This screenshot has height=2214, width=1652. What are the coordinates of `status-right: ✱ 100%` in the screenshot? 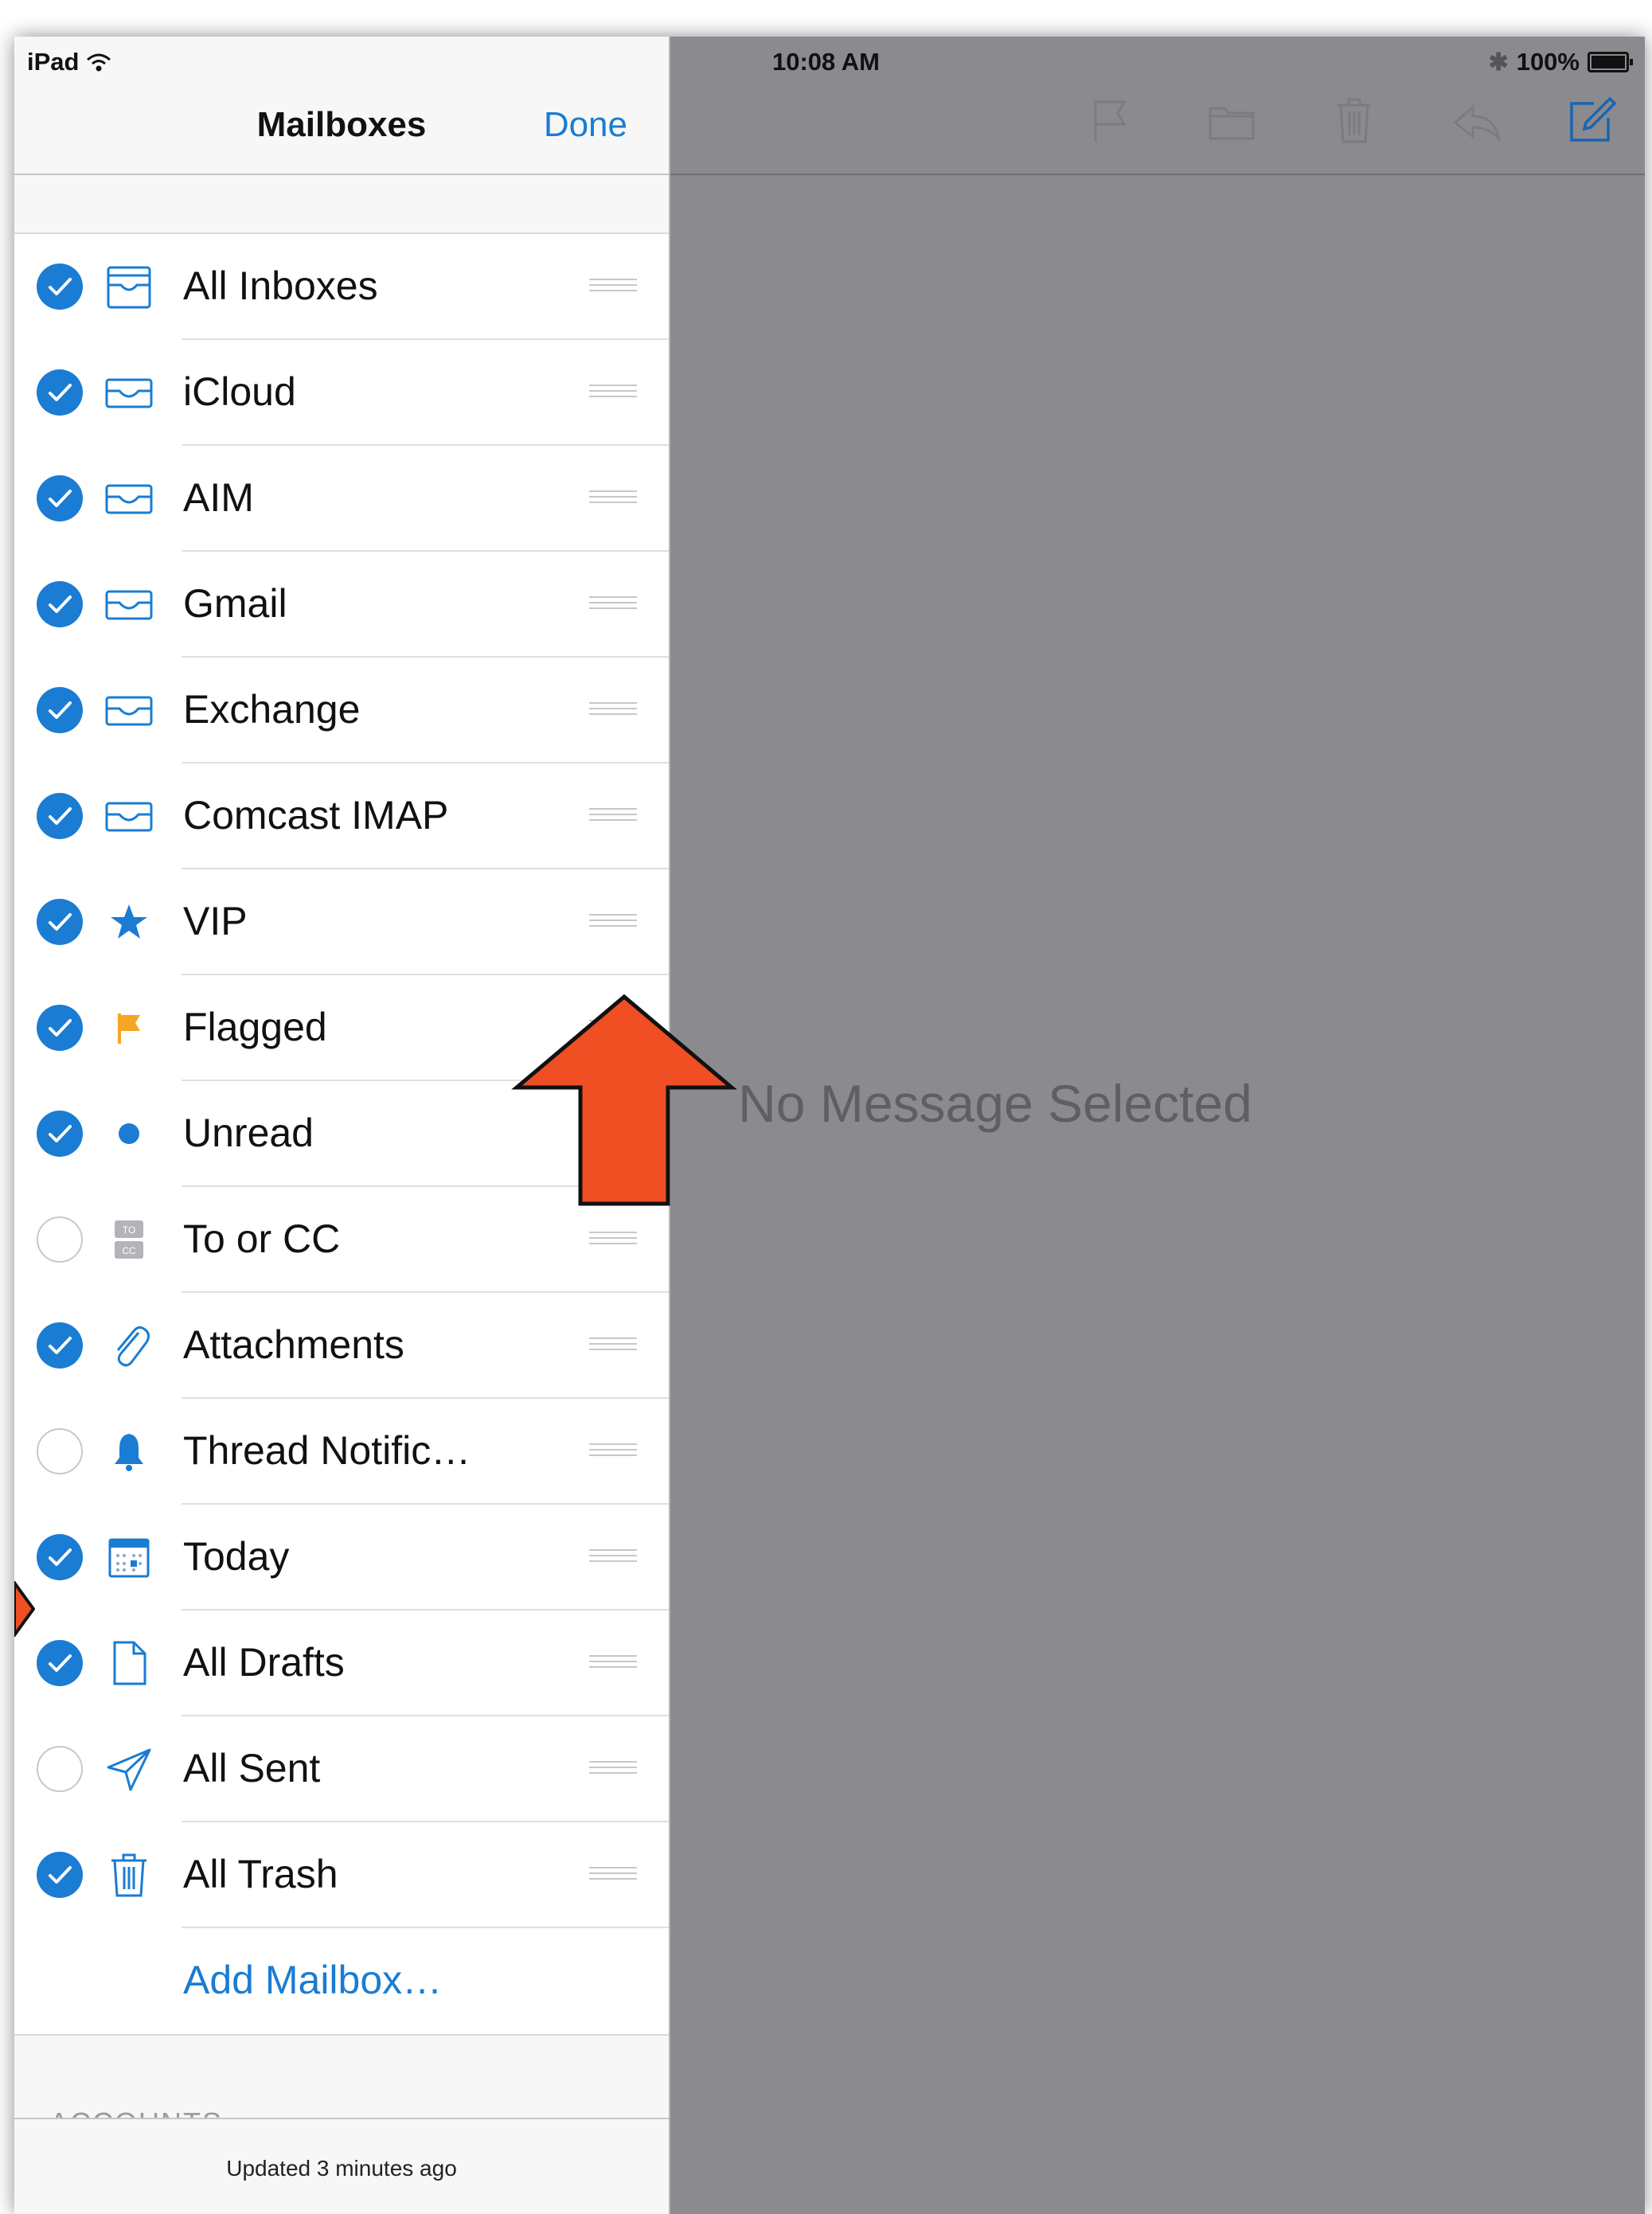 It's located at (1560, 62).